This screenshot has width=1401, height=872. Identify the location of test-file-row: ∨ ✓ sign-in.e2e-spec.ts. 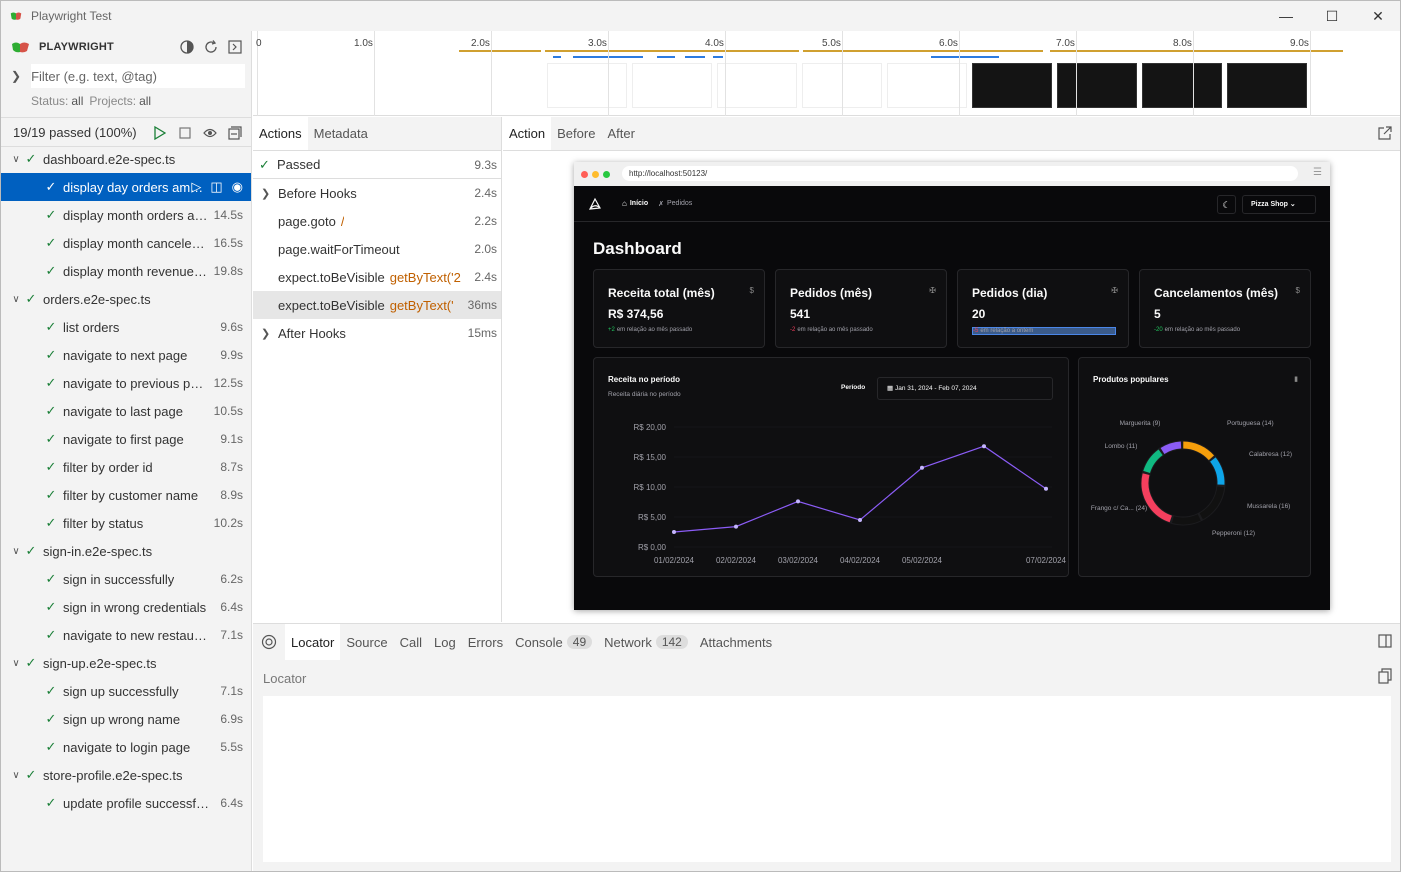
(126, 551).